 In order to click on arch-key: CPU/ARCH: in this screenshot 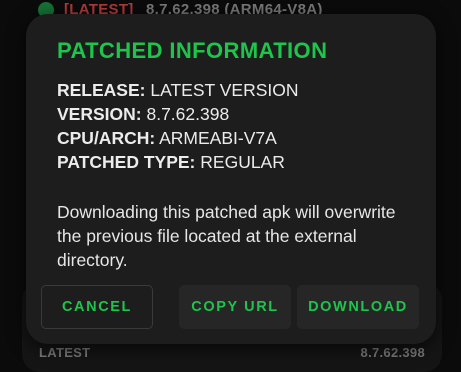, I will do `click(106, 138)`.